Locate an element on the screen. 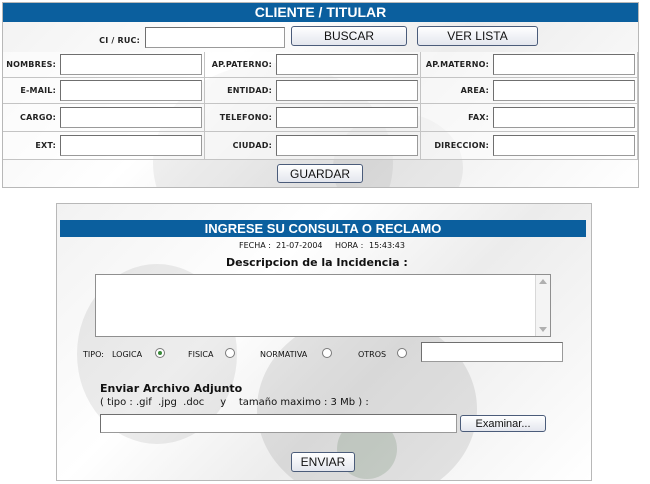 The image size is (650, 484). area-label: AREA: is located at coordinates (474, 90).